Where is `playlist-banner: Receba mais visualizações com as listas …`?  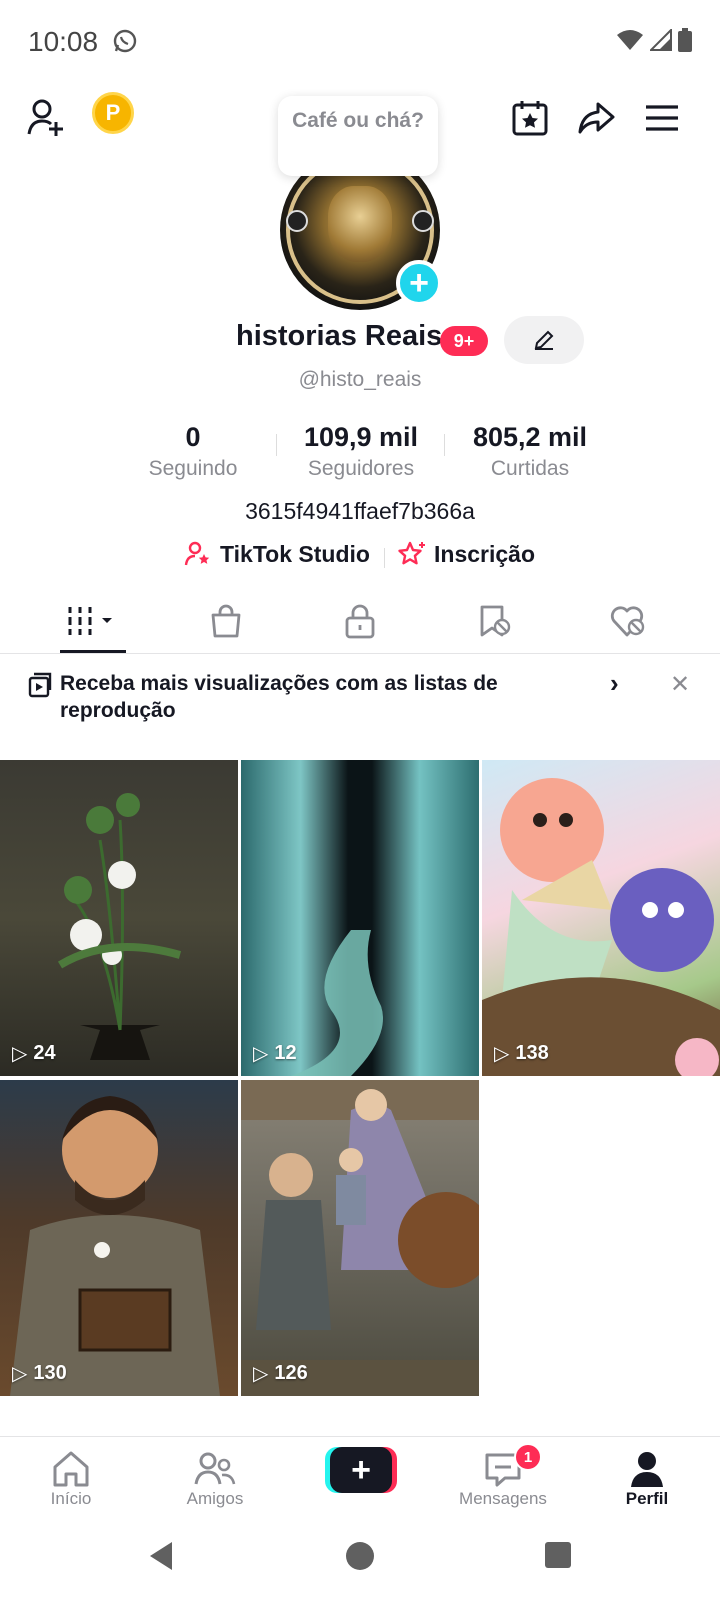
playlist-banner: Receba mais visualizações com as listas … is located at coordinates (360, 705).